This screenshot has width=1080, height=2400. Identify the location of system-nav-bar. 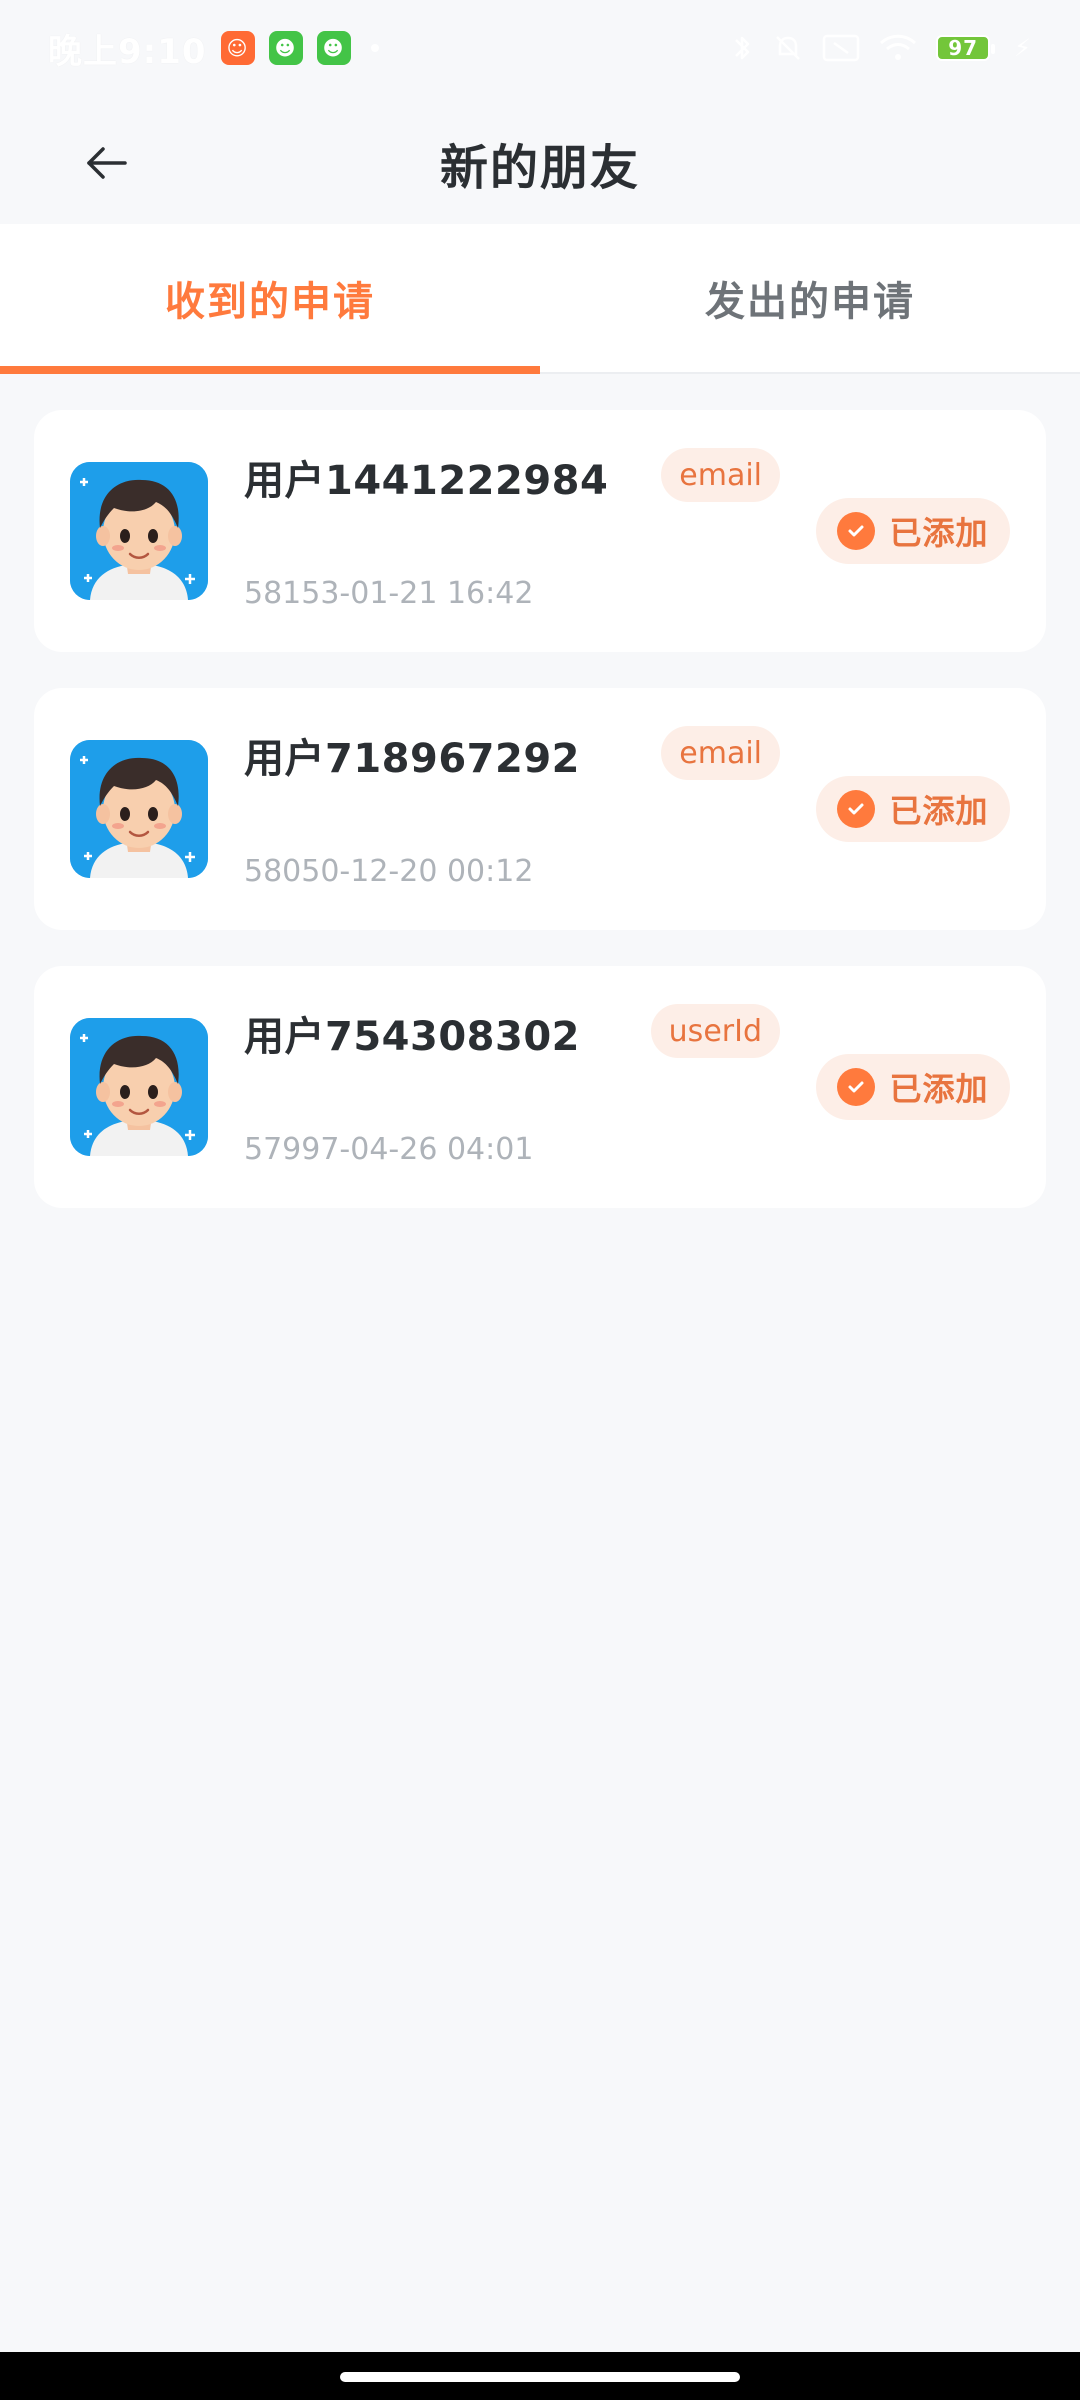
(540, 2376).